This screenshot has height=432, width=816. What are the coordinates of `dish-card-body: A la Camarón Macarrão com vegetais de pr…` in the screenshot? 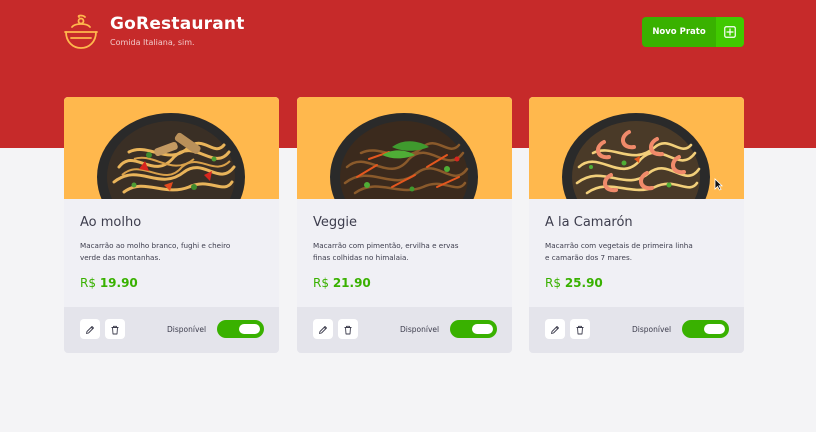 It's located at (636, 253).